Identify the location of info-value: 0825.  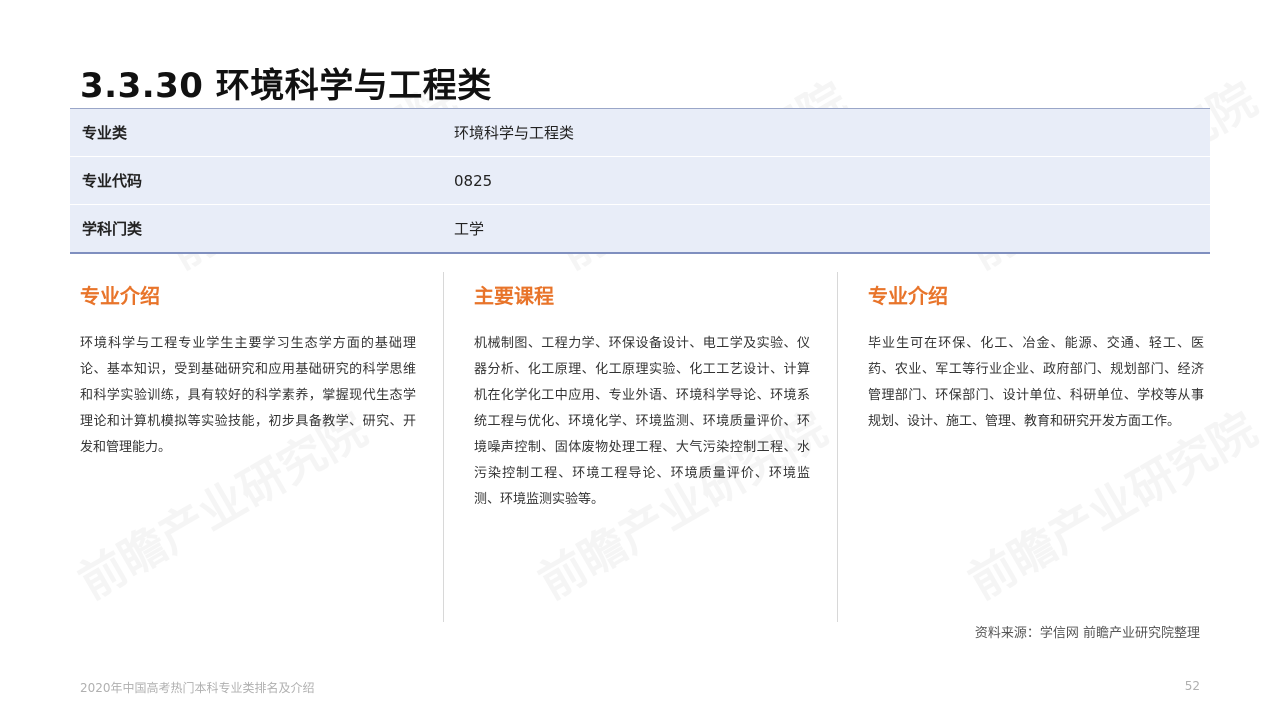
(473, 180).